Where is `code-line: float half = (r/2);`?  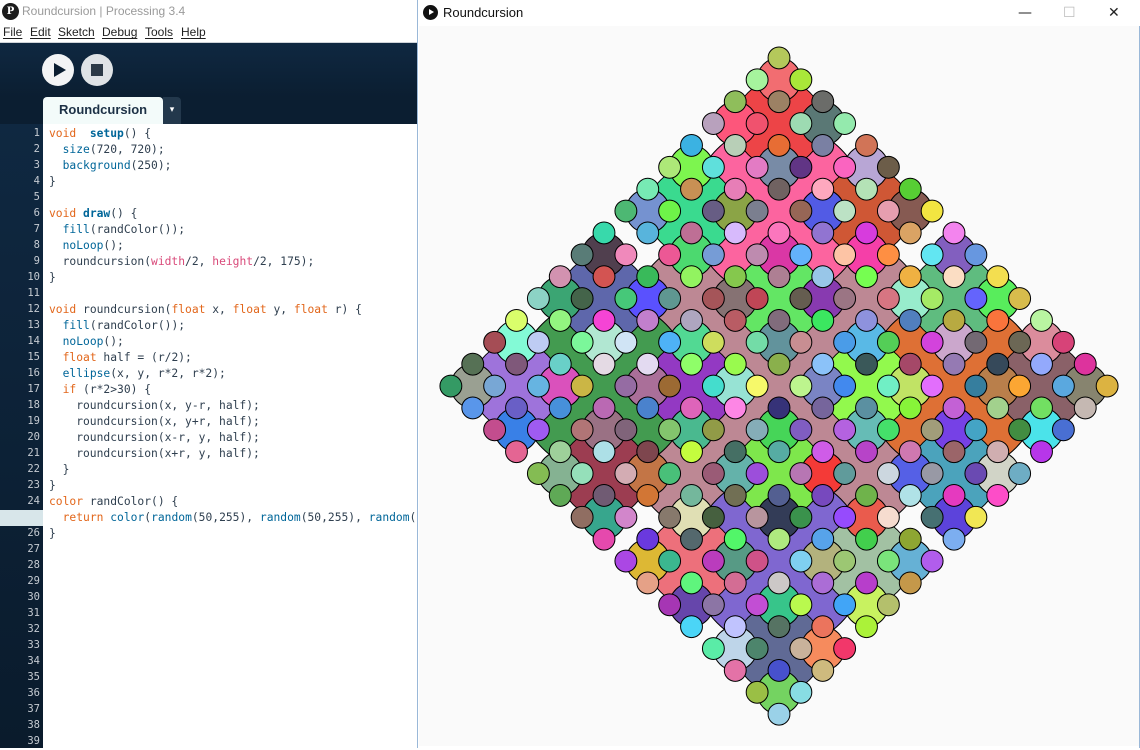 code-line: float half = (r/2); is located at coordinates (127, 357).